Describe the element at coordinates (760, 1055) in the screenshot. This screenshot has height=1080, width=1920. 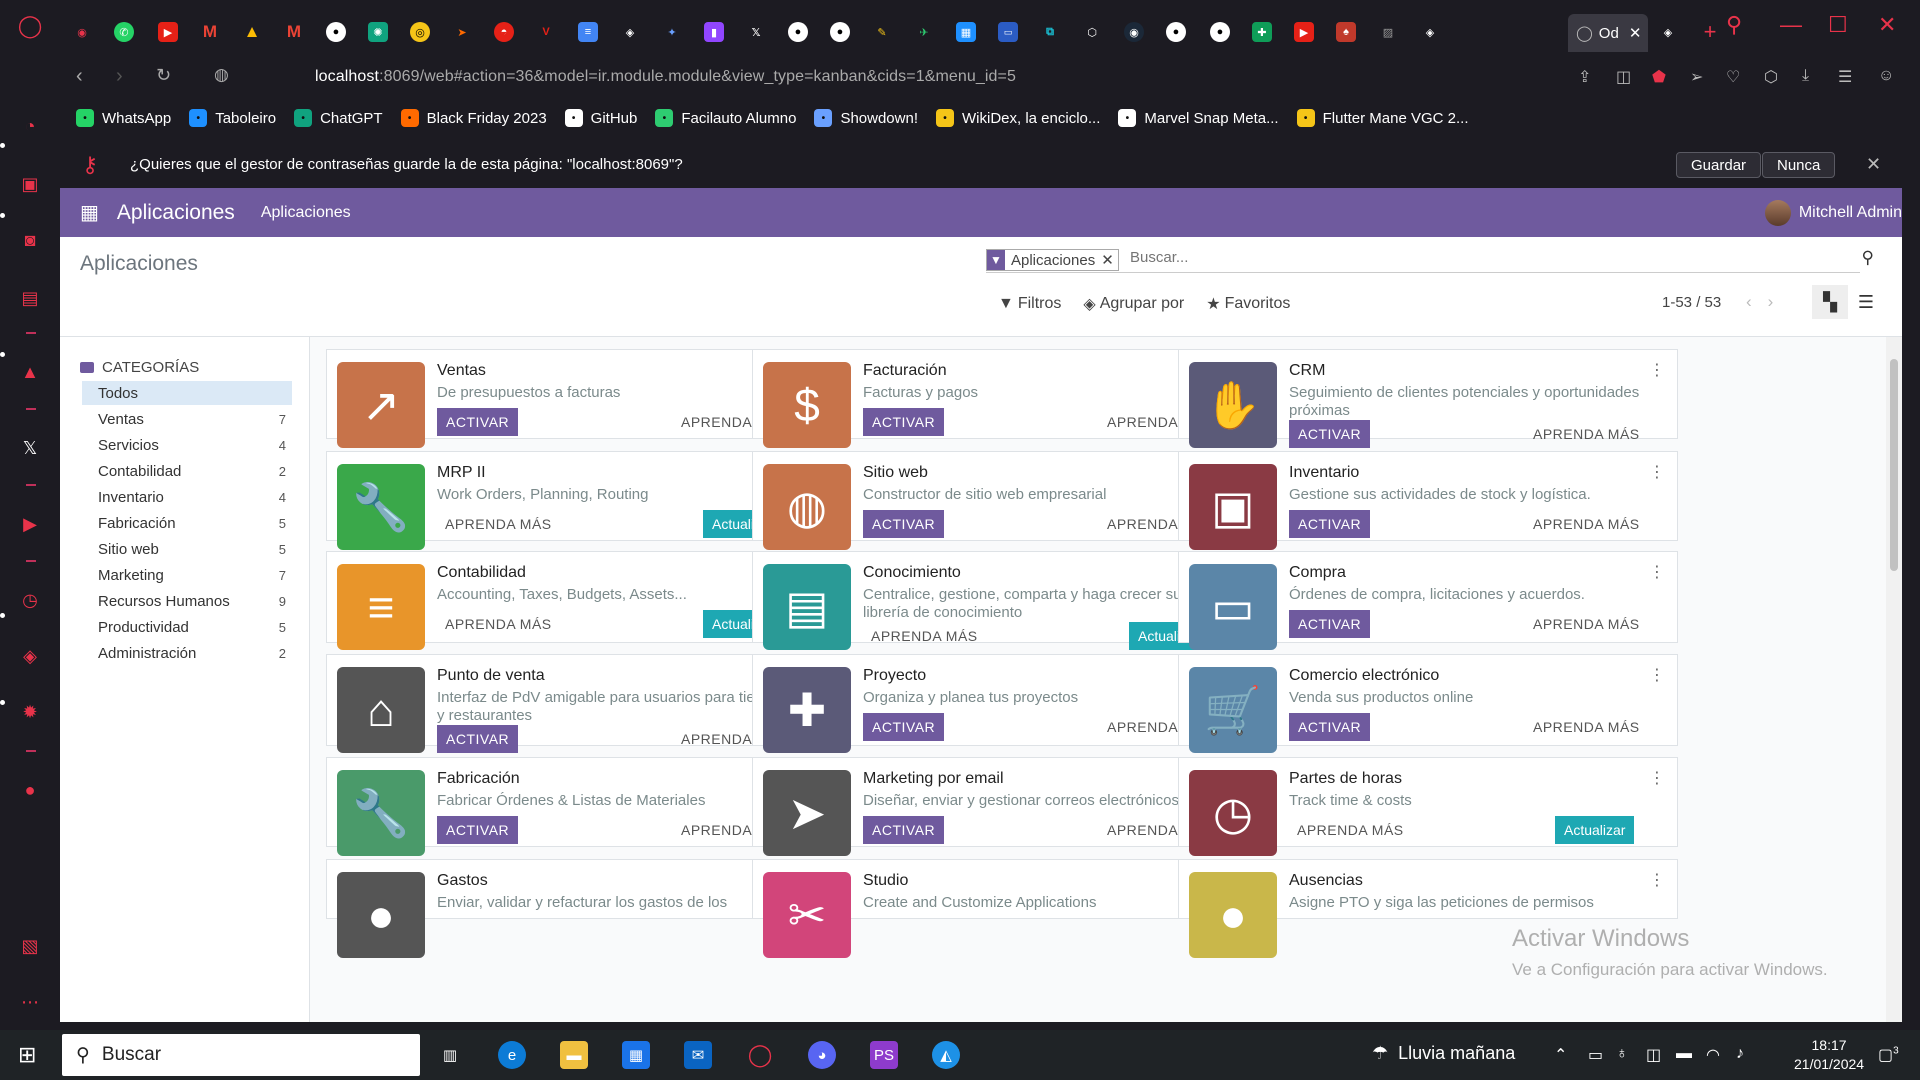
I see `opera-icon: ◯` at that location.